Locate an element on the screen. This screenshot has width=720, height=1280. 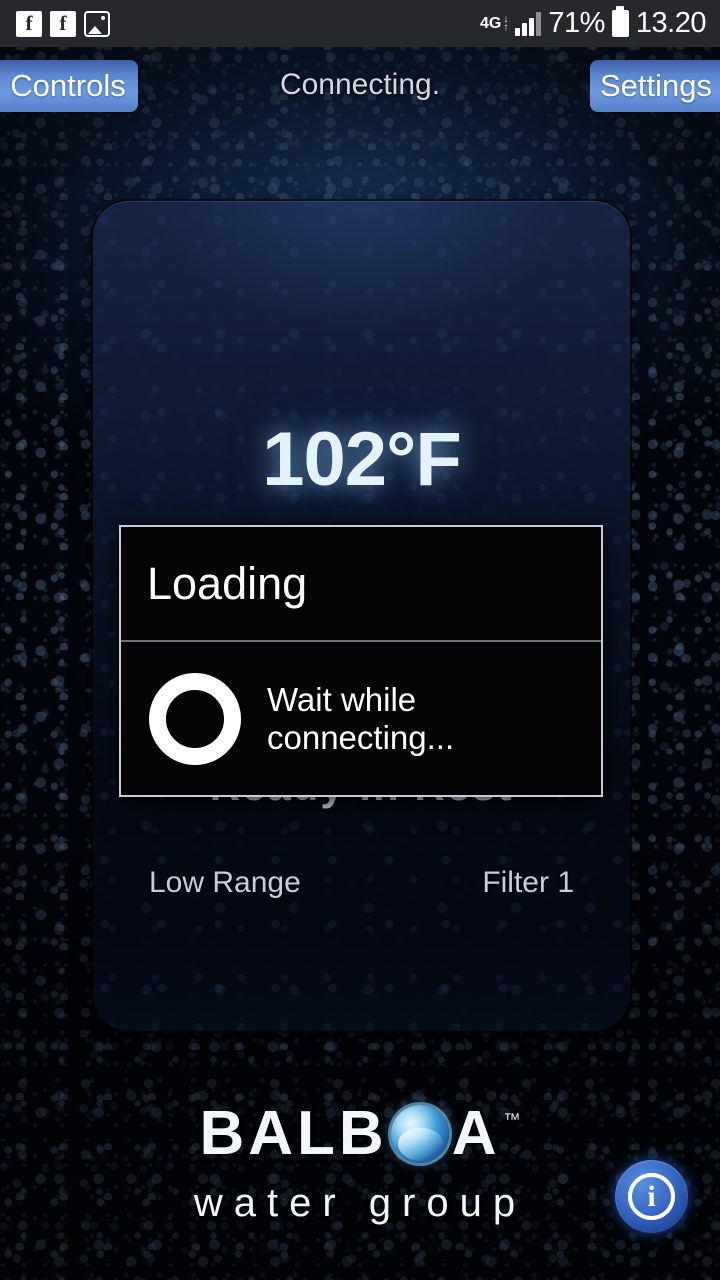
battery-percent-label: 71% is located at coordinates (576, 23).